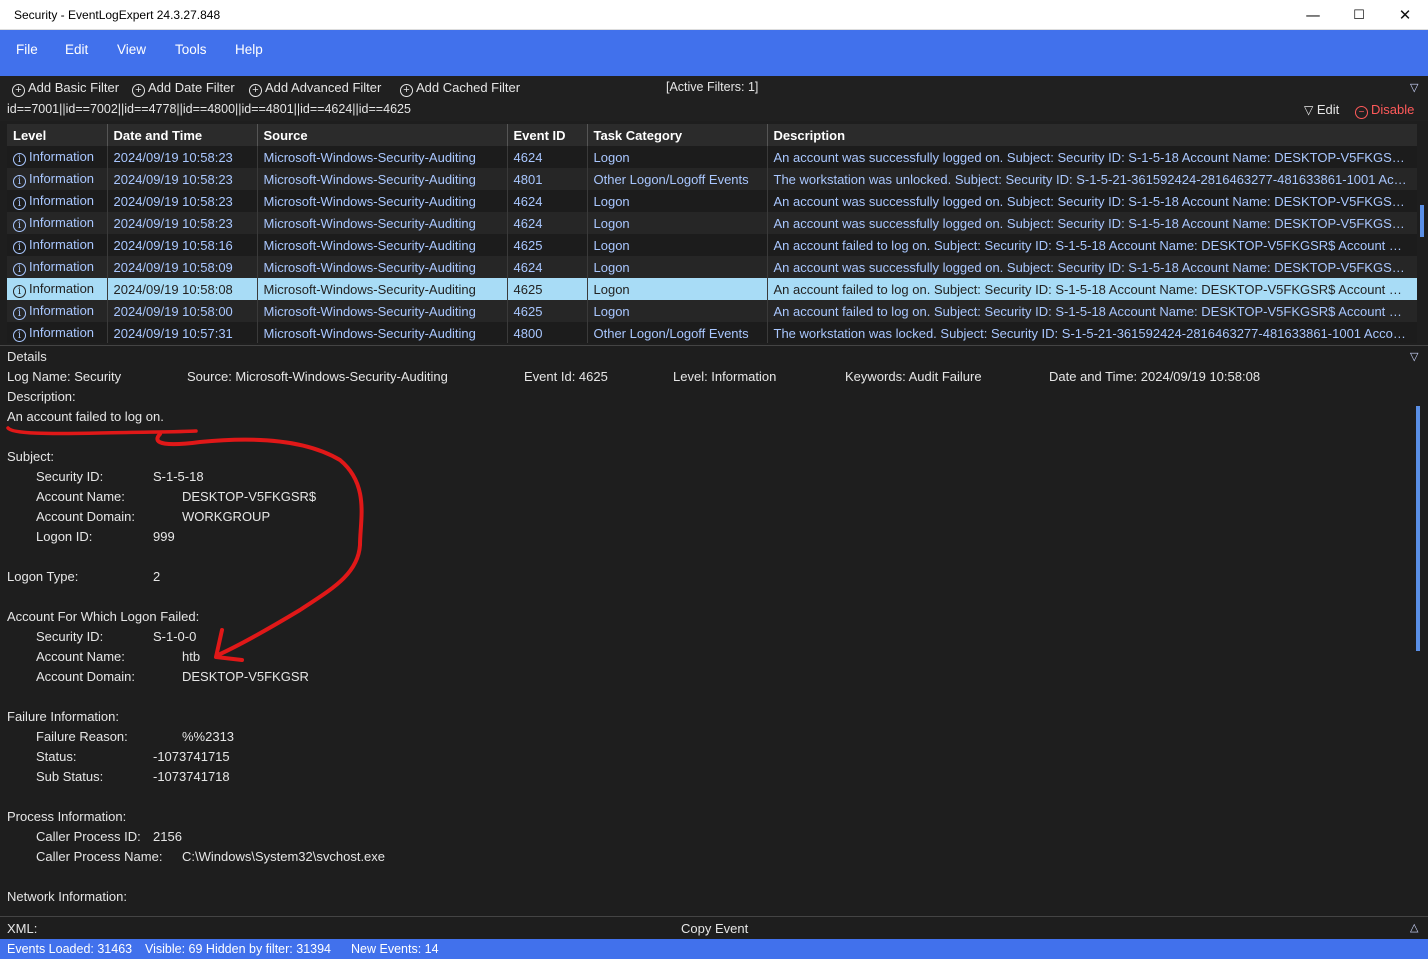 This screenshot has width=1428, height=959. I want to click on menu-tools: Tools, so click(191, 49).